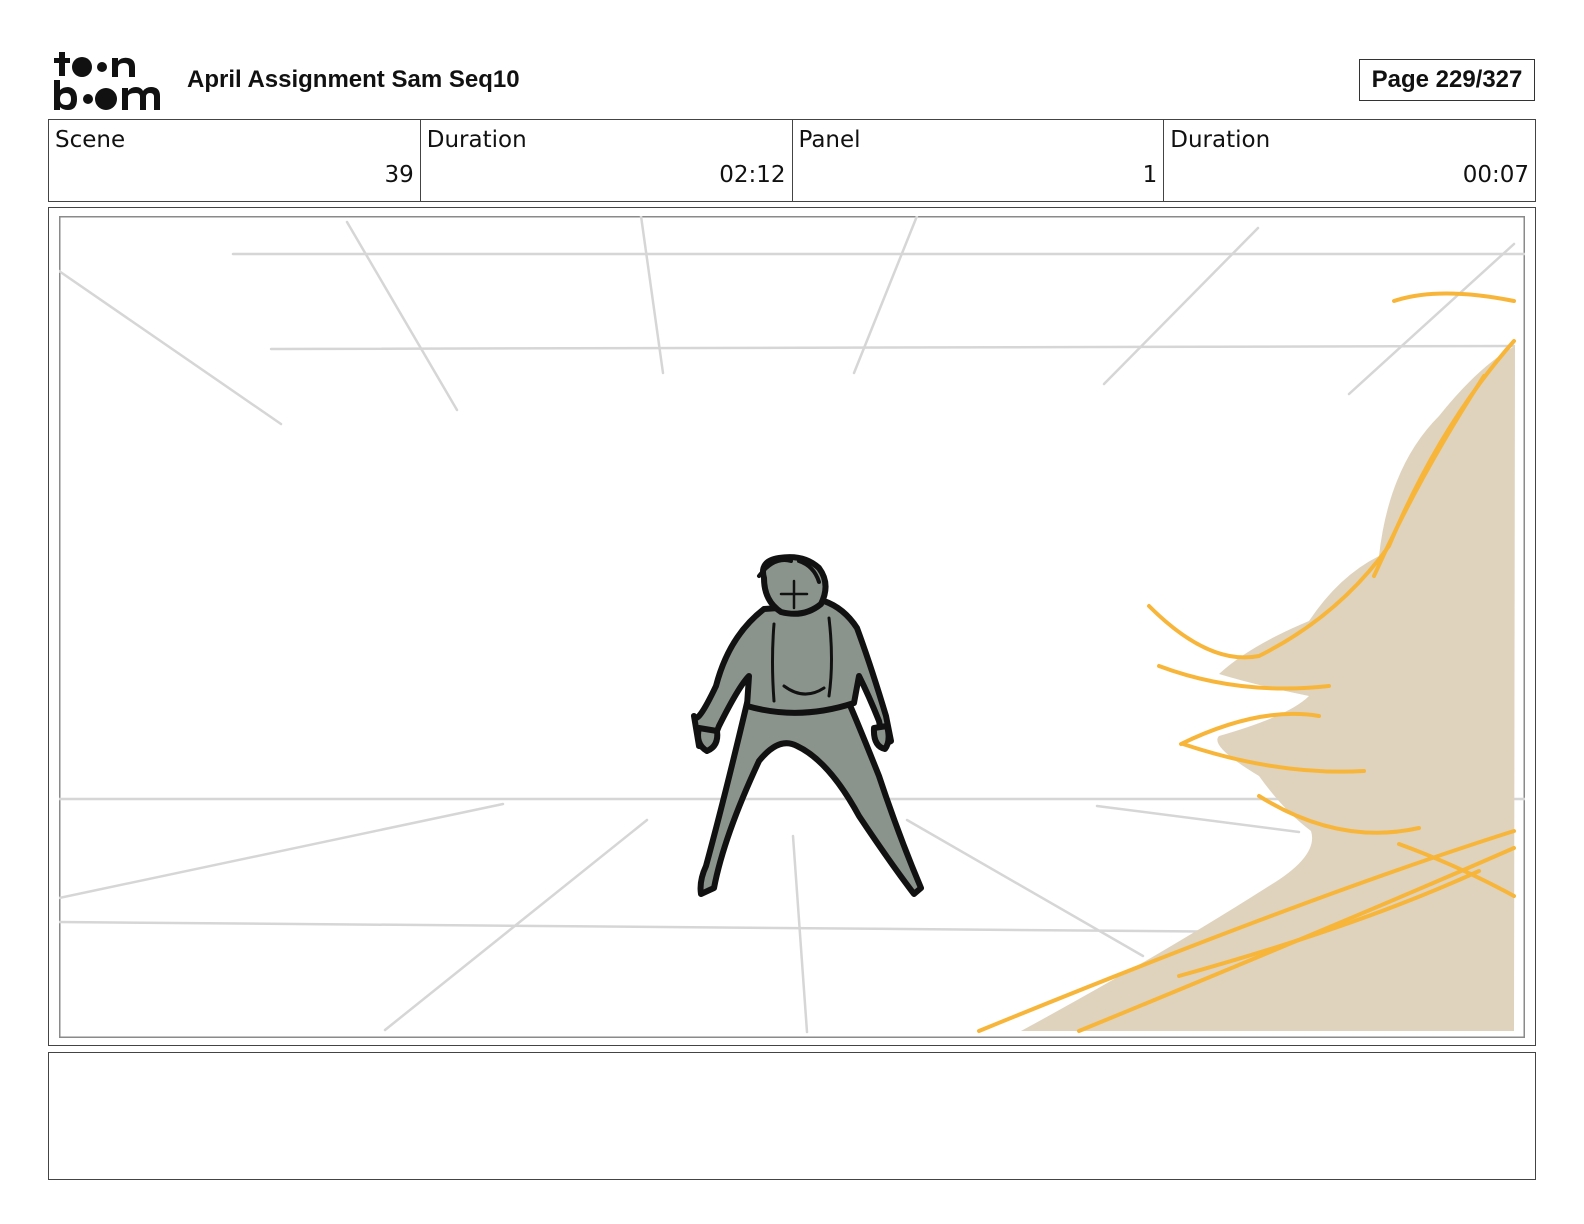 The width and height of the screenshot is (1584, 1224). I want to click on panel-label: Panel, so click(829, 140).